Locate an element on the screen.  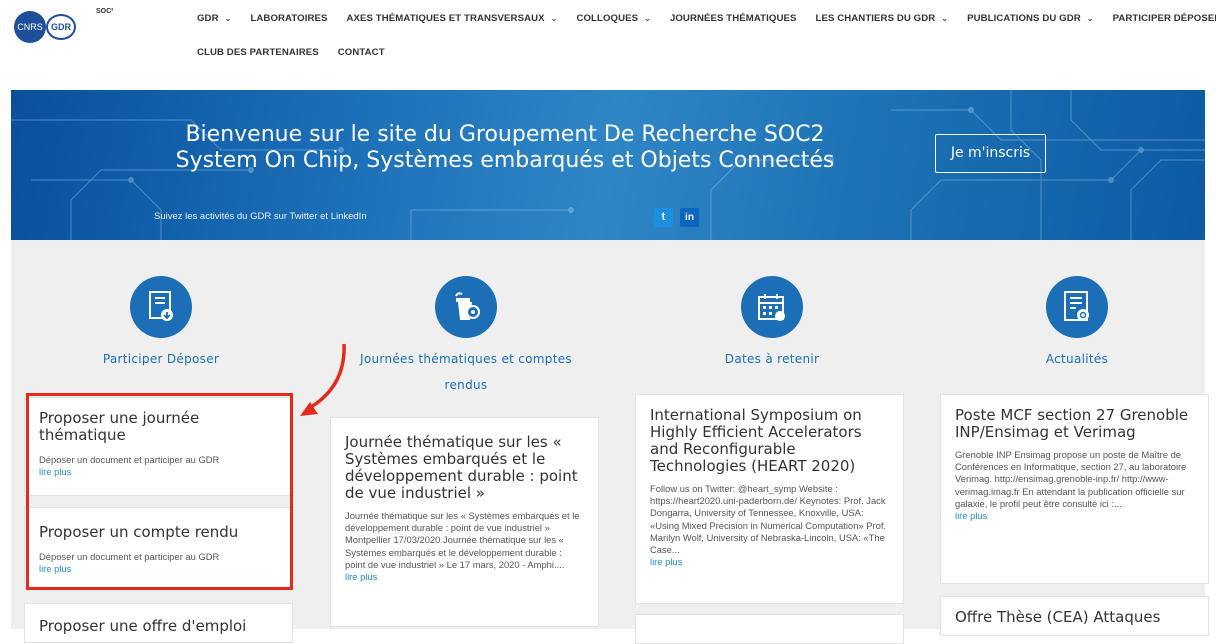
card-dates-next is located at coordinates (769, 629).